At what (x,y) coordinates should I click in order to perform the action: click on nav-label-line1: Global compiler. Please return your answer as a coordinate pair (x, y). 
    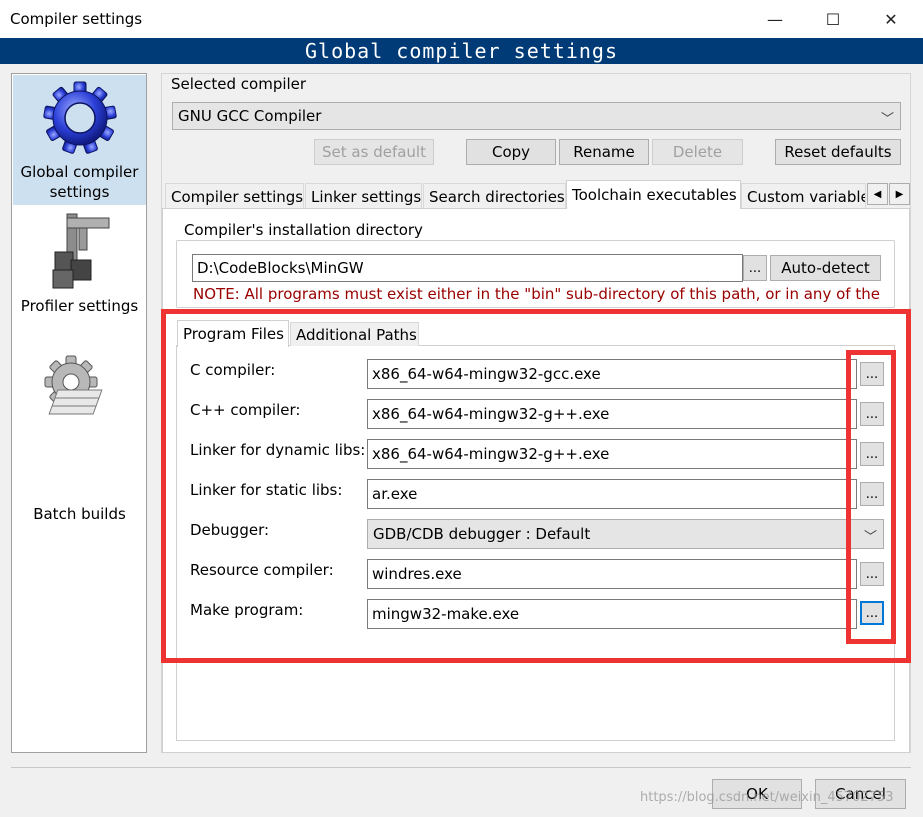
    Looking at the image, I should click on (79, 172).